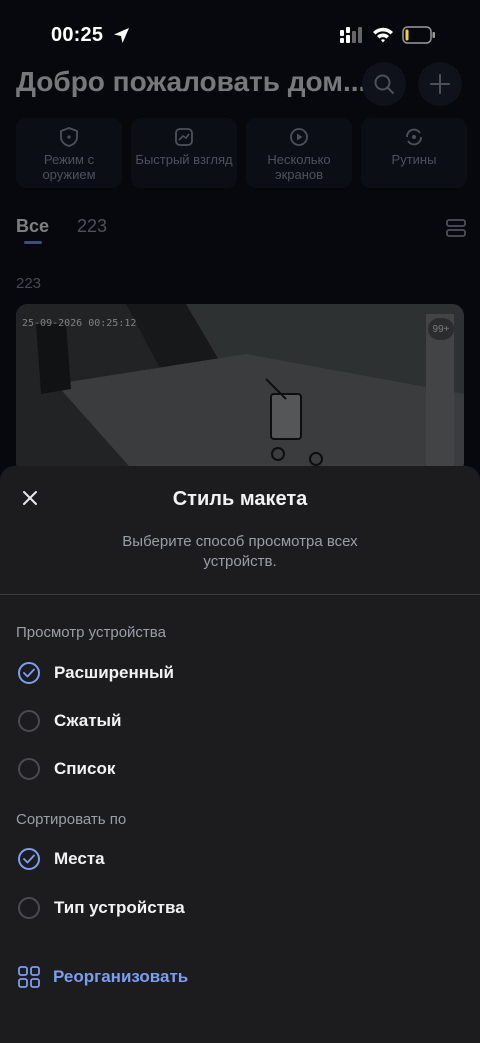  What do you see at coordinates (299, 137) in the screenshot?
I see `play-icon` at bounding box center [299, 137].